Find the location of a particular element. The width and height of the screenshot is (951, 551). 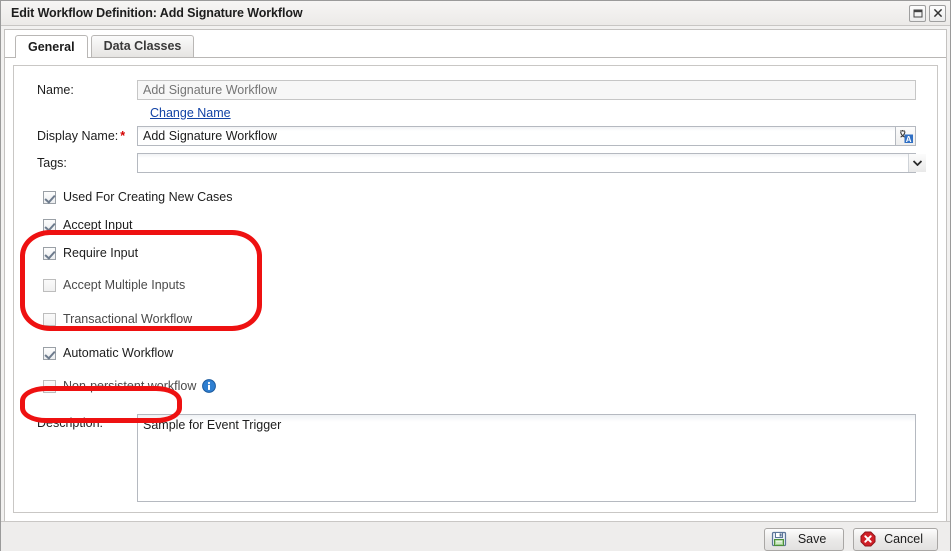

checkbox-label-used-for-creating-new-cases: Used For Creating New Cases is located at coordinates (148, 197).